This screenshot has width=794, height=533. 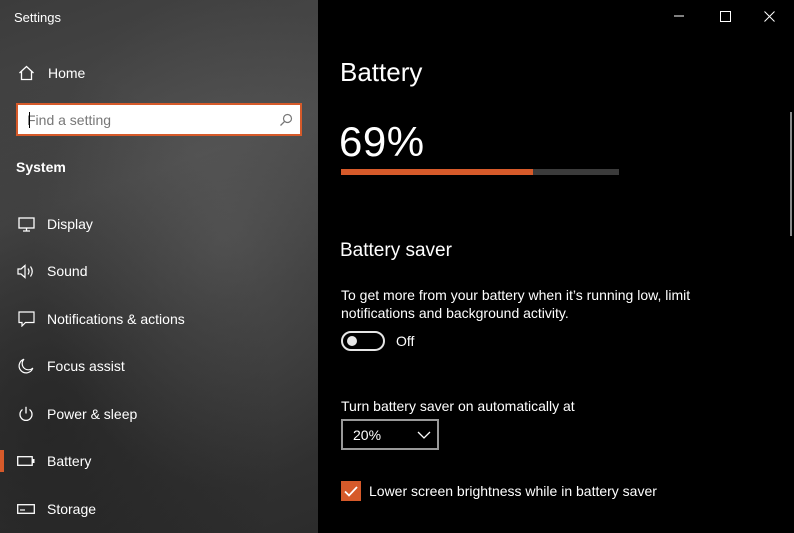 I want to click on home-label: Home, so click(x=67, y=73).